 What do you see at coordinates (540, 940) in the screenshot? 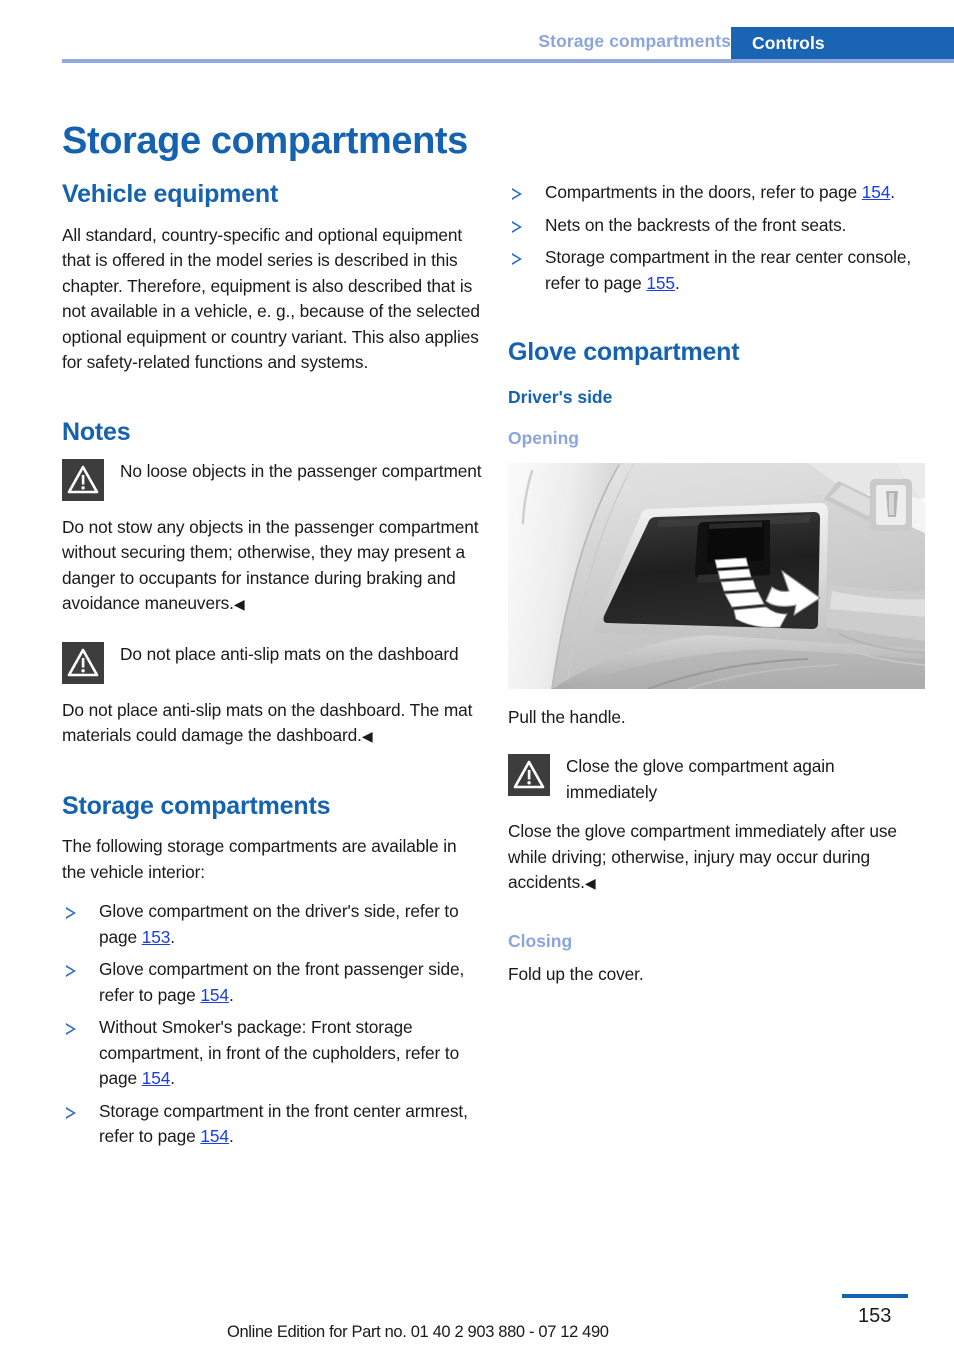
I see `subheading-closing: Closing` at bounding box center [540, 940].